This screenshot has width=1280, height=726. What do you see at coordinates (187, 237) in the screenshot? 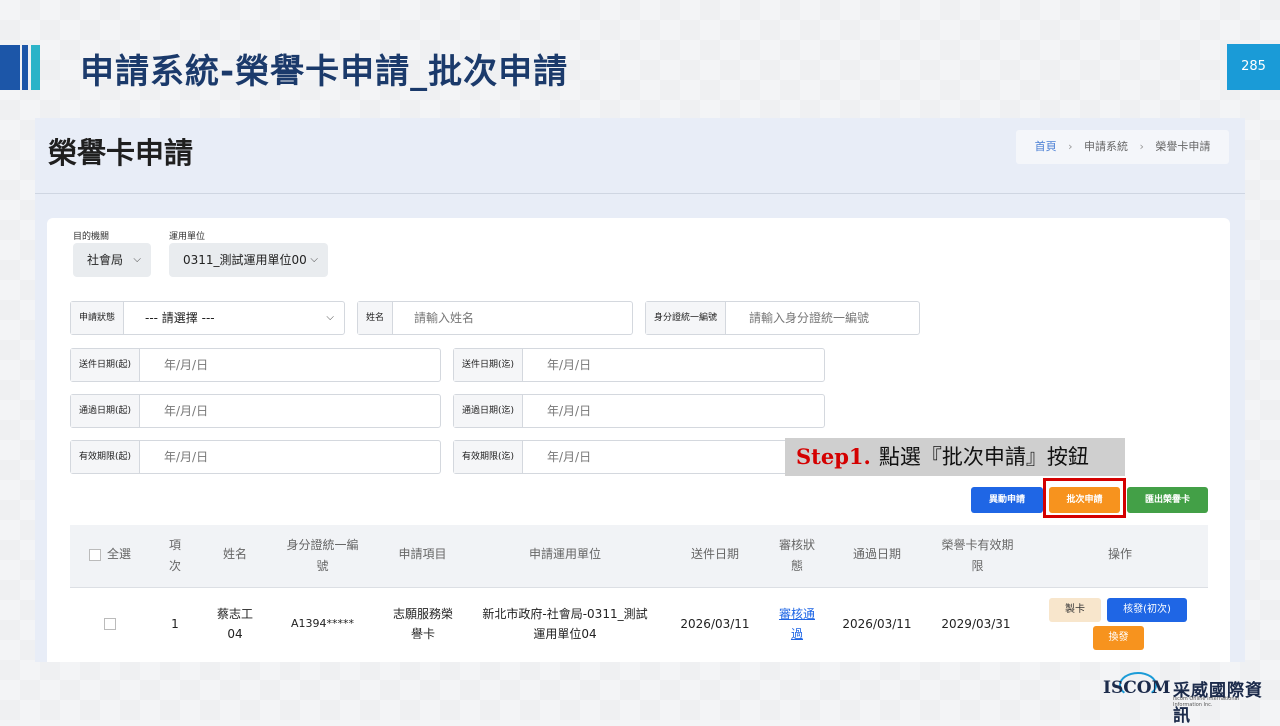
I see `unit-label: 運用單位` at bounding box center [187, 237].